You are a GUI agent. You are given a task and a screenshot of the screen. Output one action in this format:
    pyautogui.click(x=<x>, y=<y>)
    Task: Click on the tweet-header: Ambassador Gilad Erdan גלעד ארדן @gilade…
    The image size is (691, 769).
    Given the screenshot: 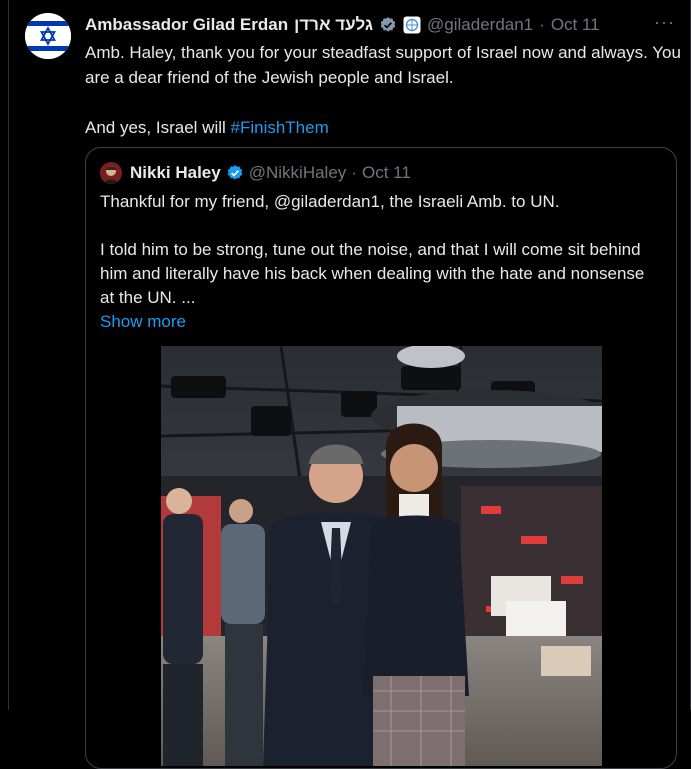 What is the action you would take?
    pyautogui.click(x=374, y=25)
    